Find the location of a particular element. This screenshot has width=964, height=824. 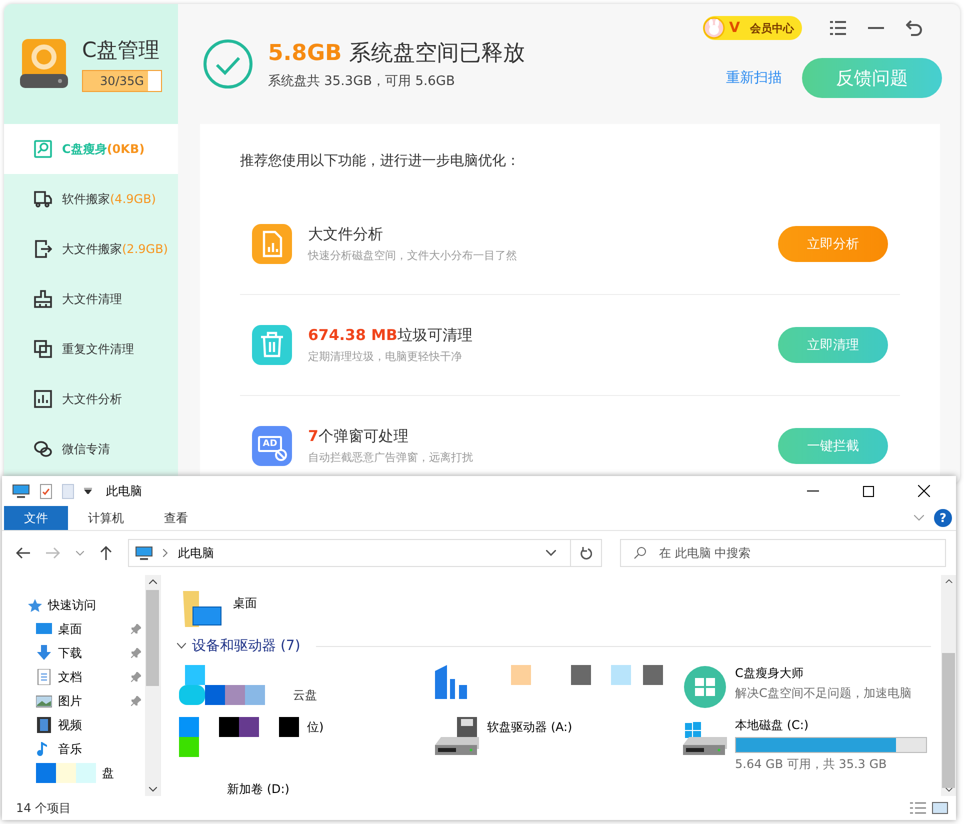

magnifier-icon is located at coordinates (43, 149).